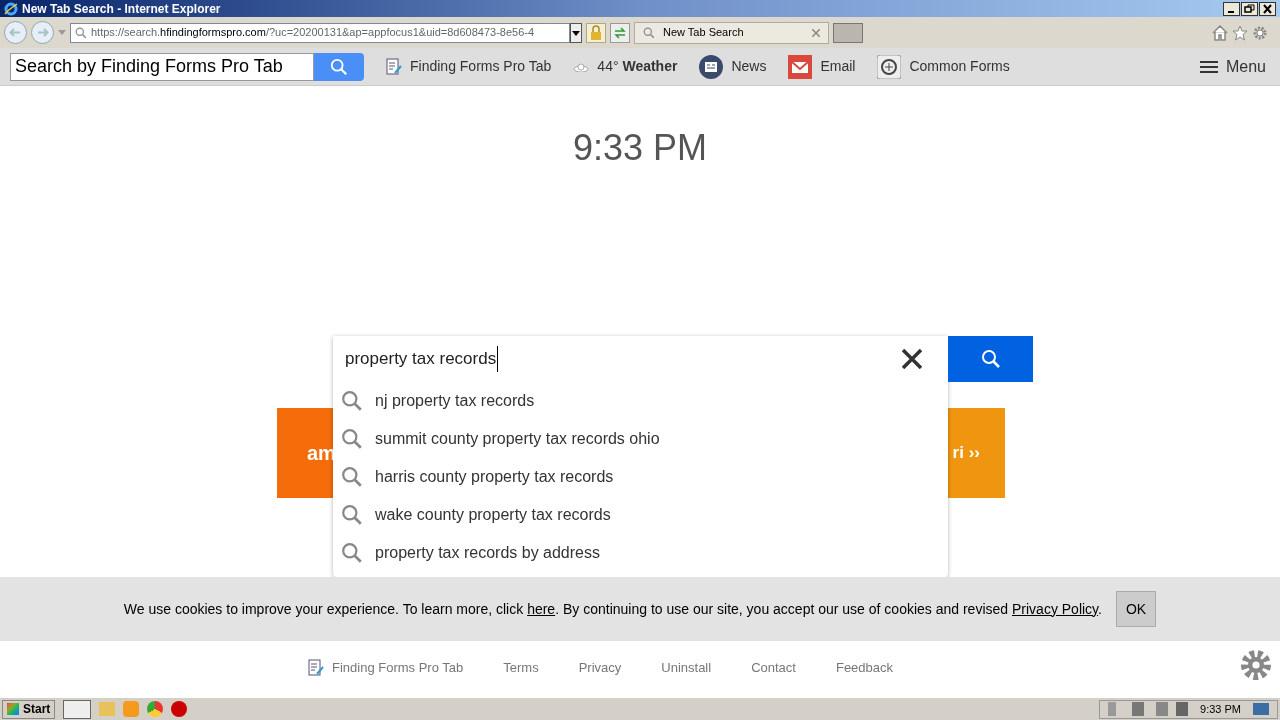  Describe the element at coordinates (686, 668) in the screenshot. I see `footer-link: Uninstall` at that location.